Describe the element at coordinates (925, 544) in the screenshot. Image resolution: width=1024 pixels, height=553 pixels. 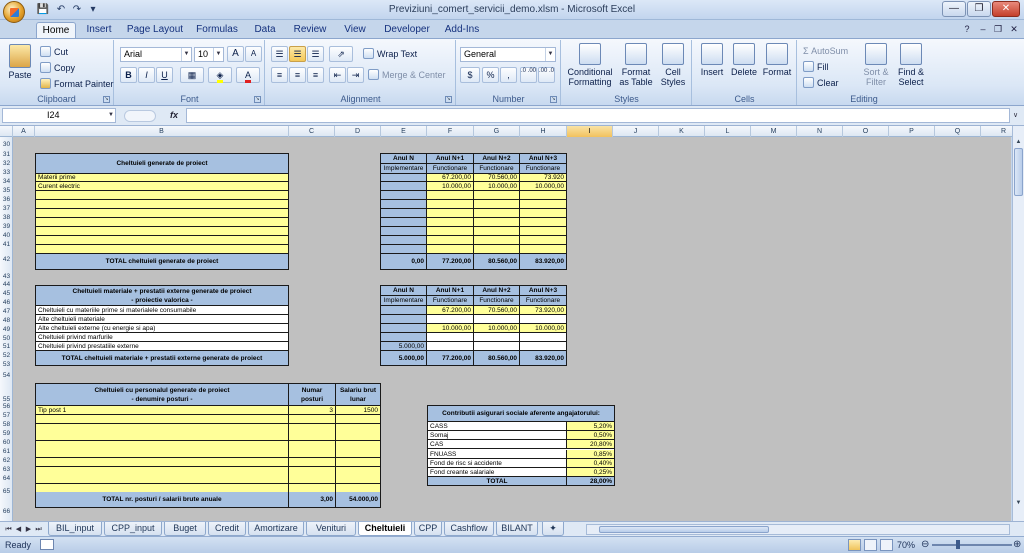
I see `zoom-out-icon: ⊖` at that location.